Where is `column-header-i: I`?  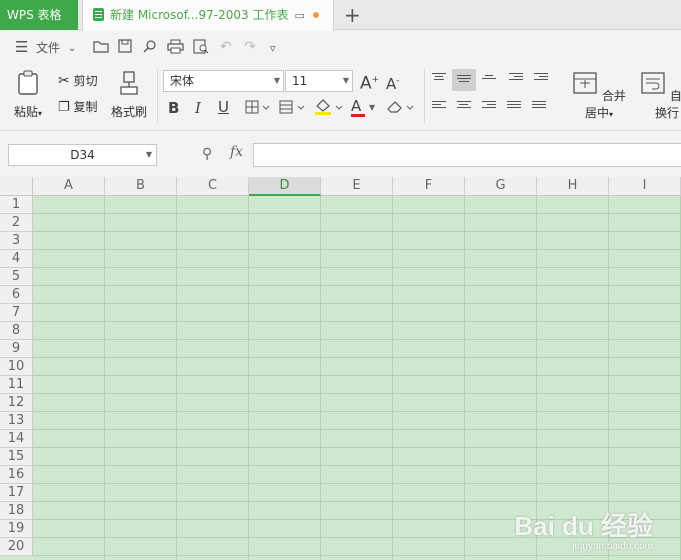
column-header-i: I is located at coordinates (645, 186).